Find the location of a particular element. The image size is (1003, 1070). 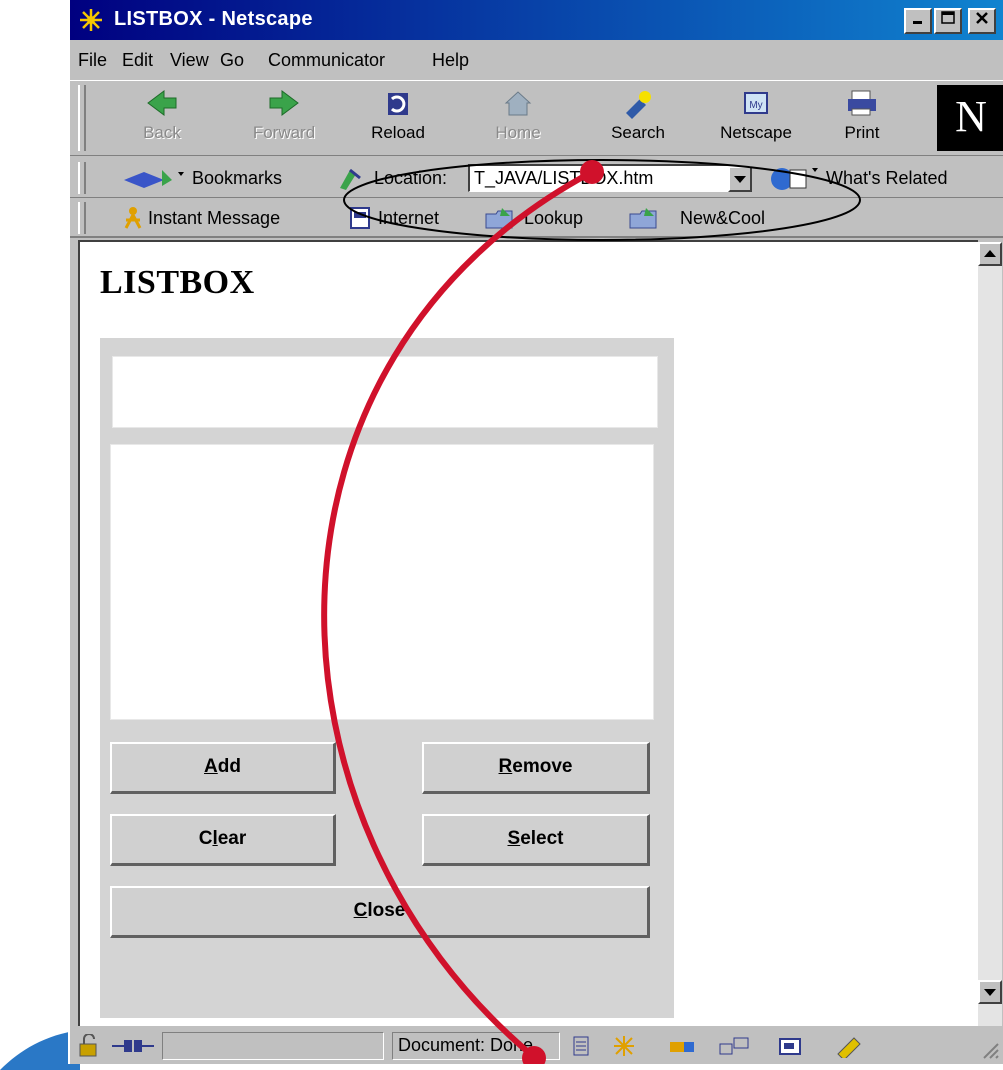

back-label: Back is located at coordinates (162, 132).